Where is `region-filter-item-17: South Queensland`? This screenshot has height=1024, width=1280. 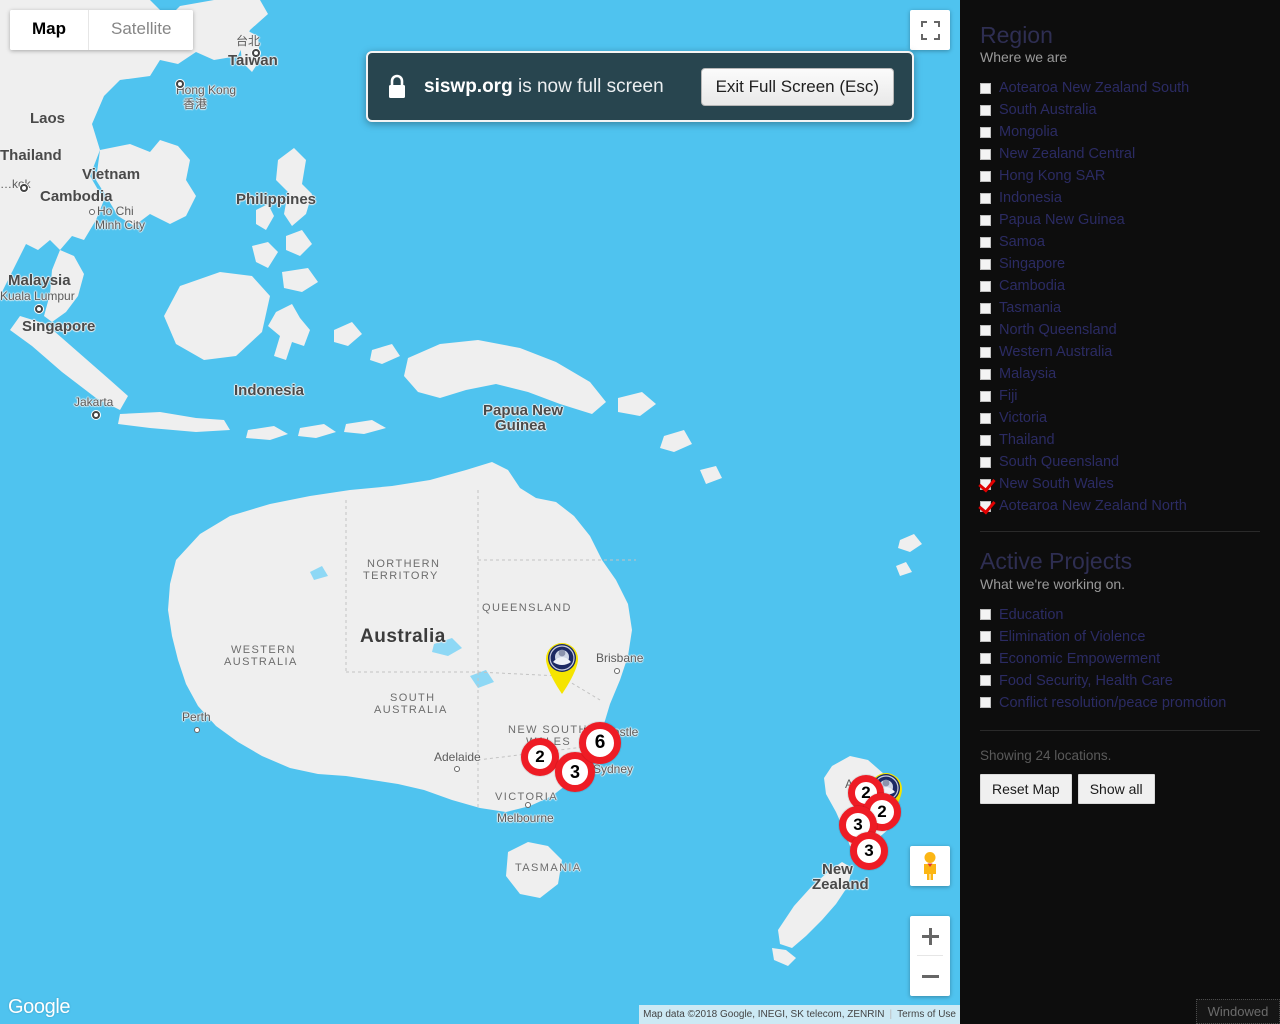 region-filter-item-17: South Queensland is located at coordinates (1120, 462).